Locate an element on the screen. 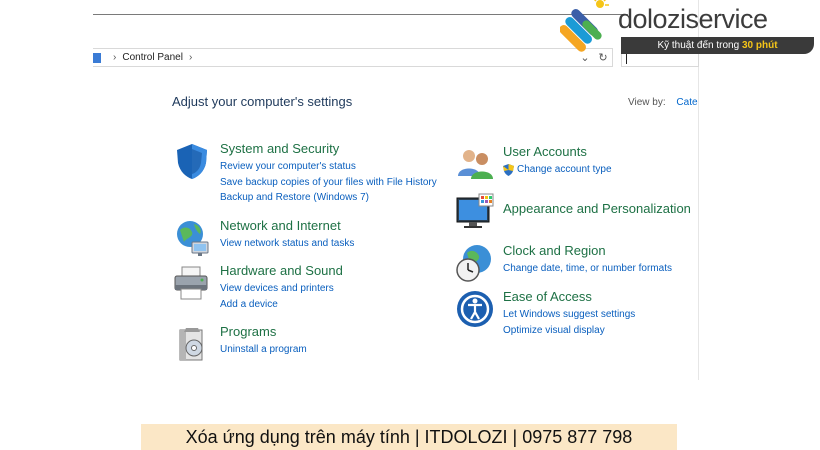 Image resolution: width=820 pixels, height=450 pixels. users-icon is located at coordinates (475, 164).